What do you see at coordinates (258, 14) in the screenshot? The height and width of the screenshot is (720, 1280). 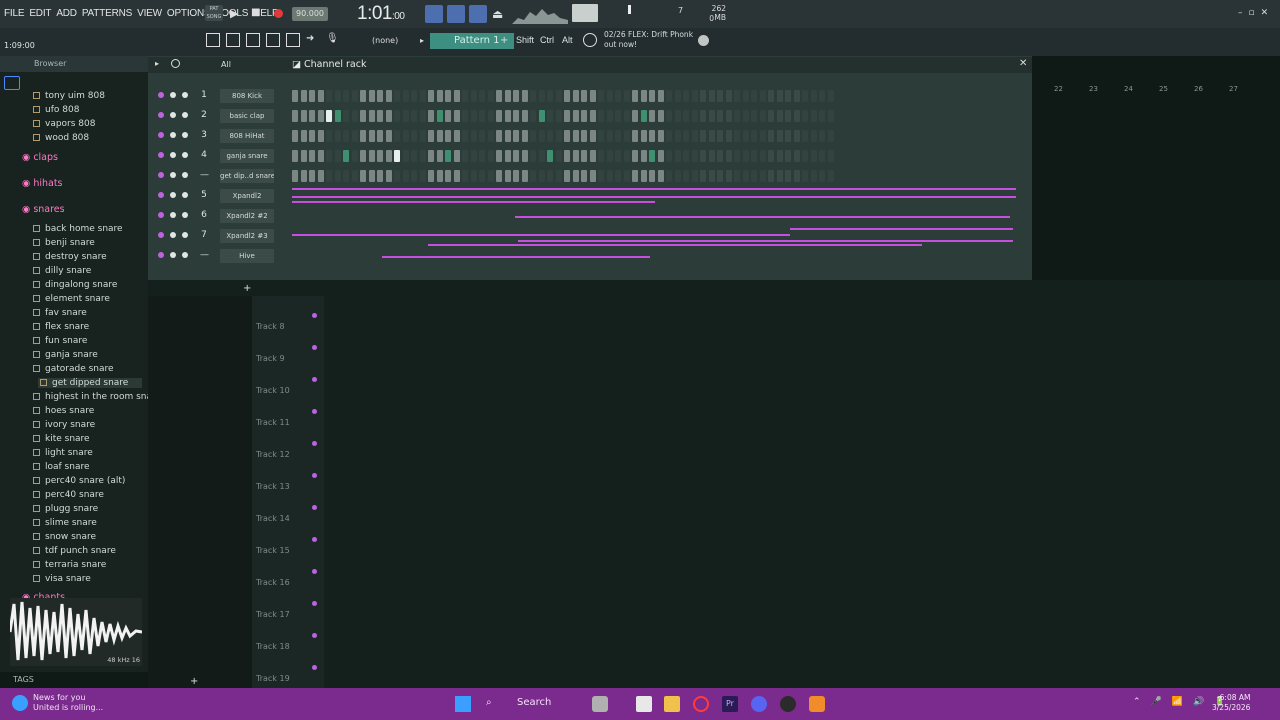 I see `stop-button: ■` at bounding box center [258, 14].